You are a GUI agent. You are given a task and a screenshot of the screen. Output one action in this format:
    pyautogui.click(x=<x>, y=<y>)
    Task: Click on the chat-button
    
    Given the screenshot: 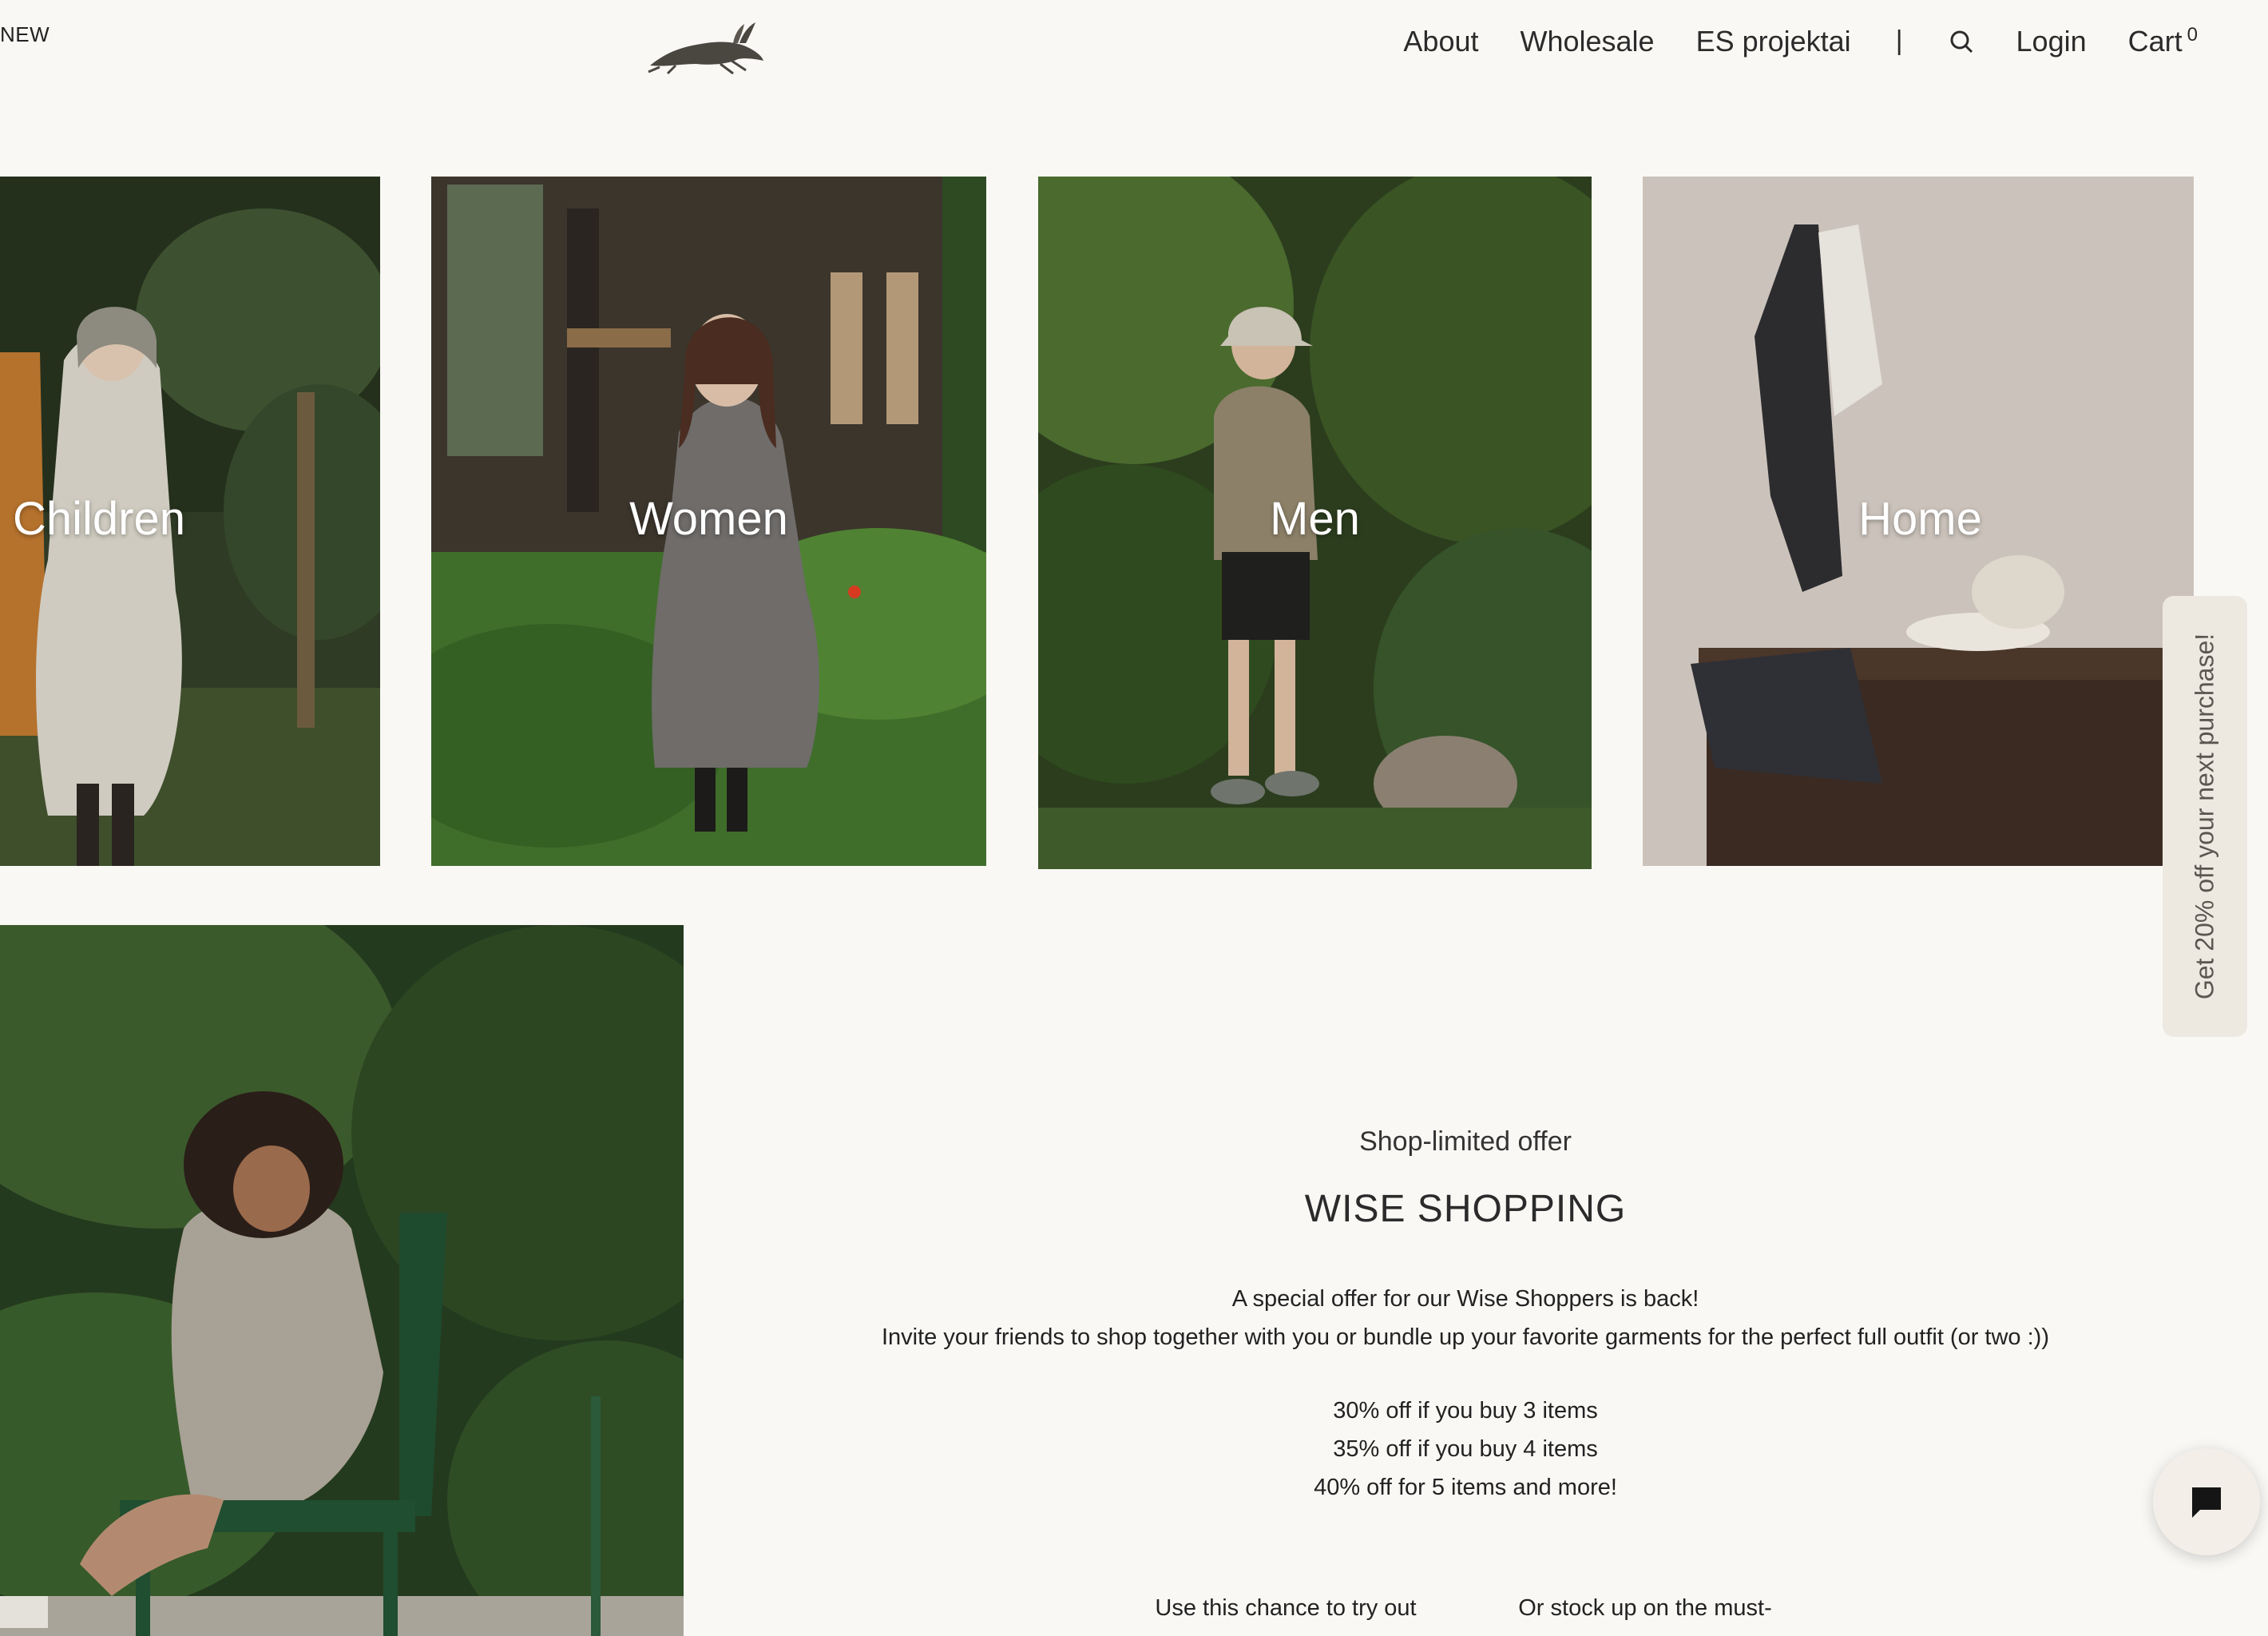 What is the action you would take?
    pyautogui.click(x=2207, y=1501)
    